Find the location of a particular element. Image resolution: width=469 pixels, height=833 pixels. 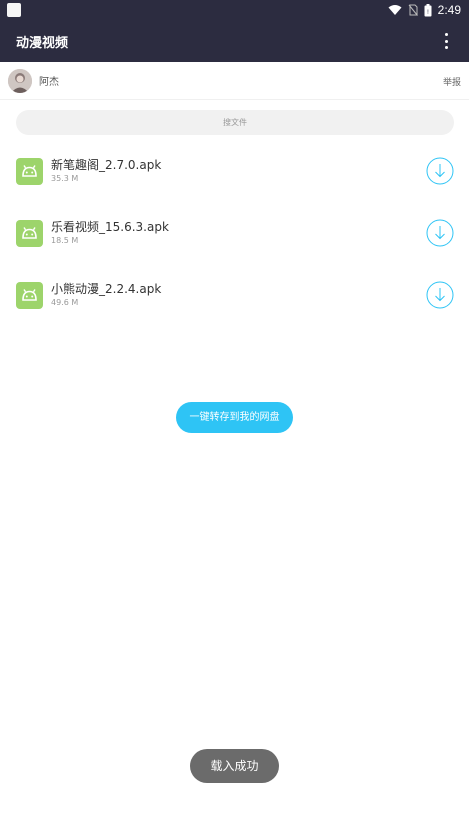

more-vert-icon is located at coordinates (446, 41).